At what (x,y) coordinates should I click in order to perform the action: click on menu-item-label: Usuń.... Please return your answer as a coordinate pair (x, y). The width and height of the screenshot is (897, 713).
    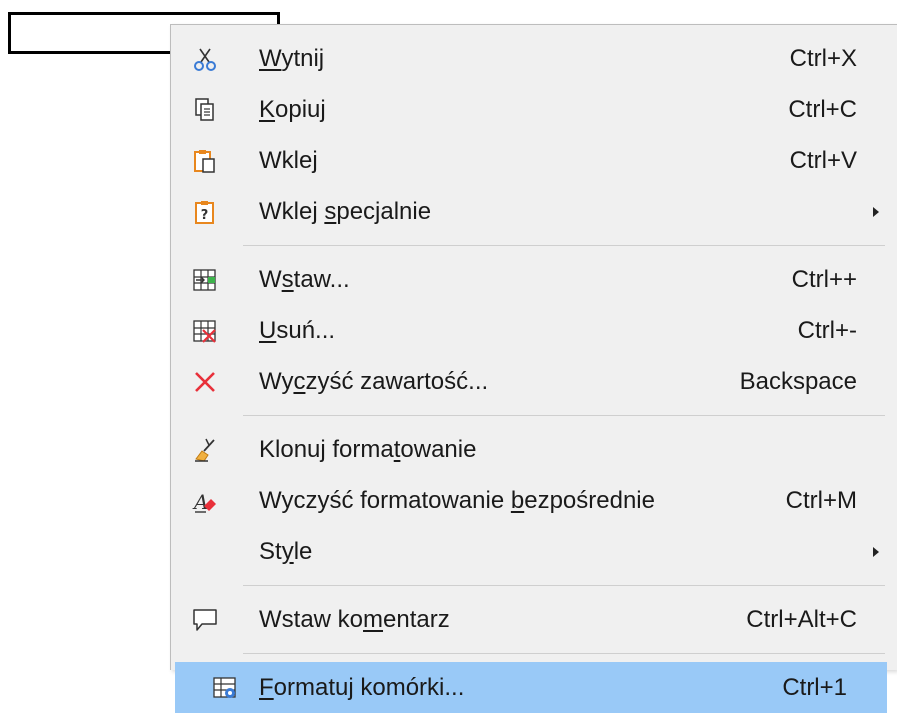
    Looking at the image, I should click on (297, 330).